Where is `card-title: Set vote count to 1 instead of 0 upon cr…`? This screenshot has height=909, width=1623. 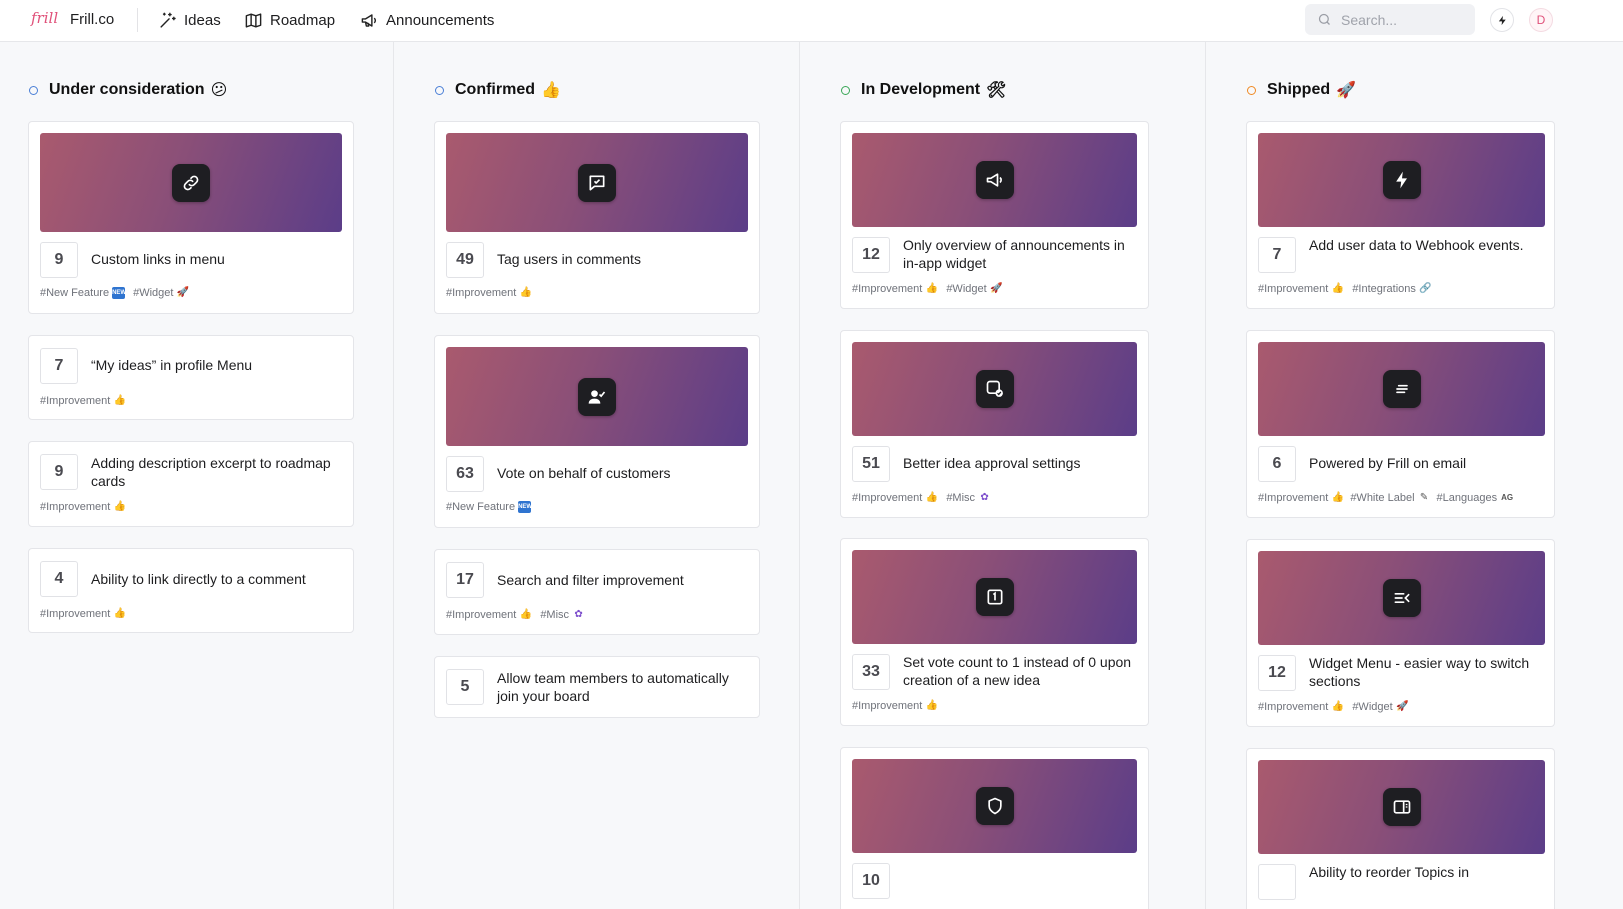 card-title: Set vote count to 1 instead of 0 upon cr… is located at coordinates (1017, 671).